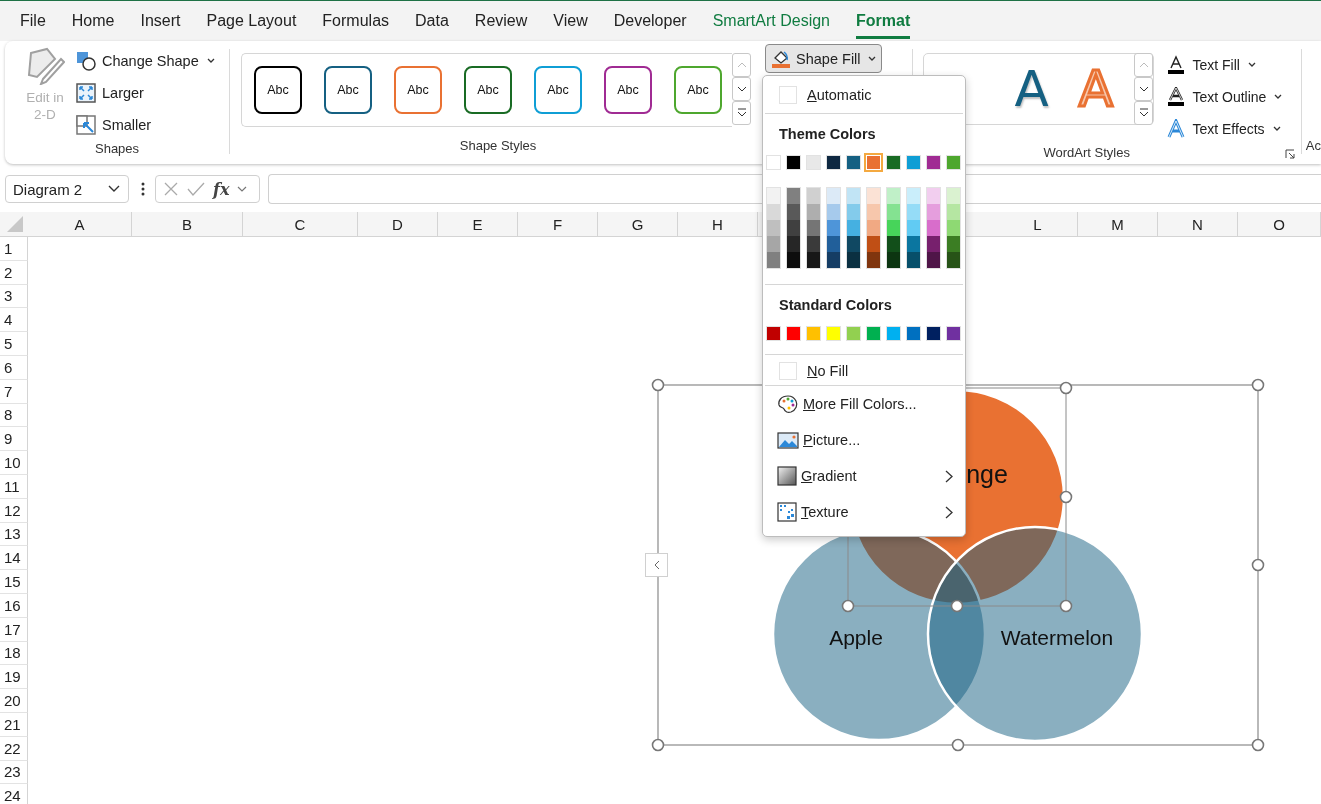 This screenshot has width=1321, height=804. Describe the element at coordinates (987, 474) in the screenshot. I see `circle-label: nge` at that location.